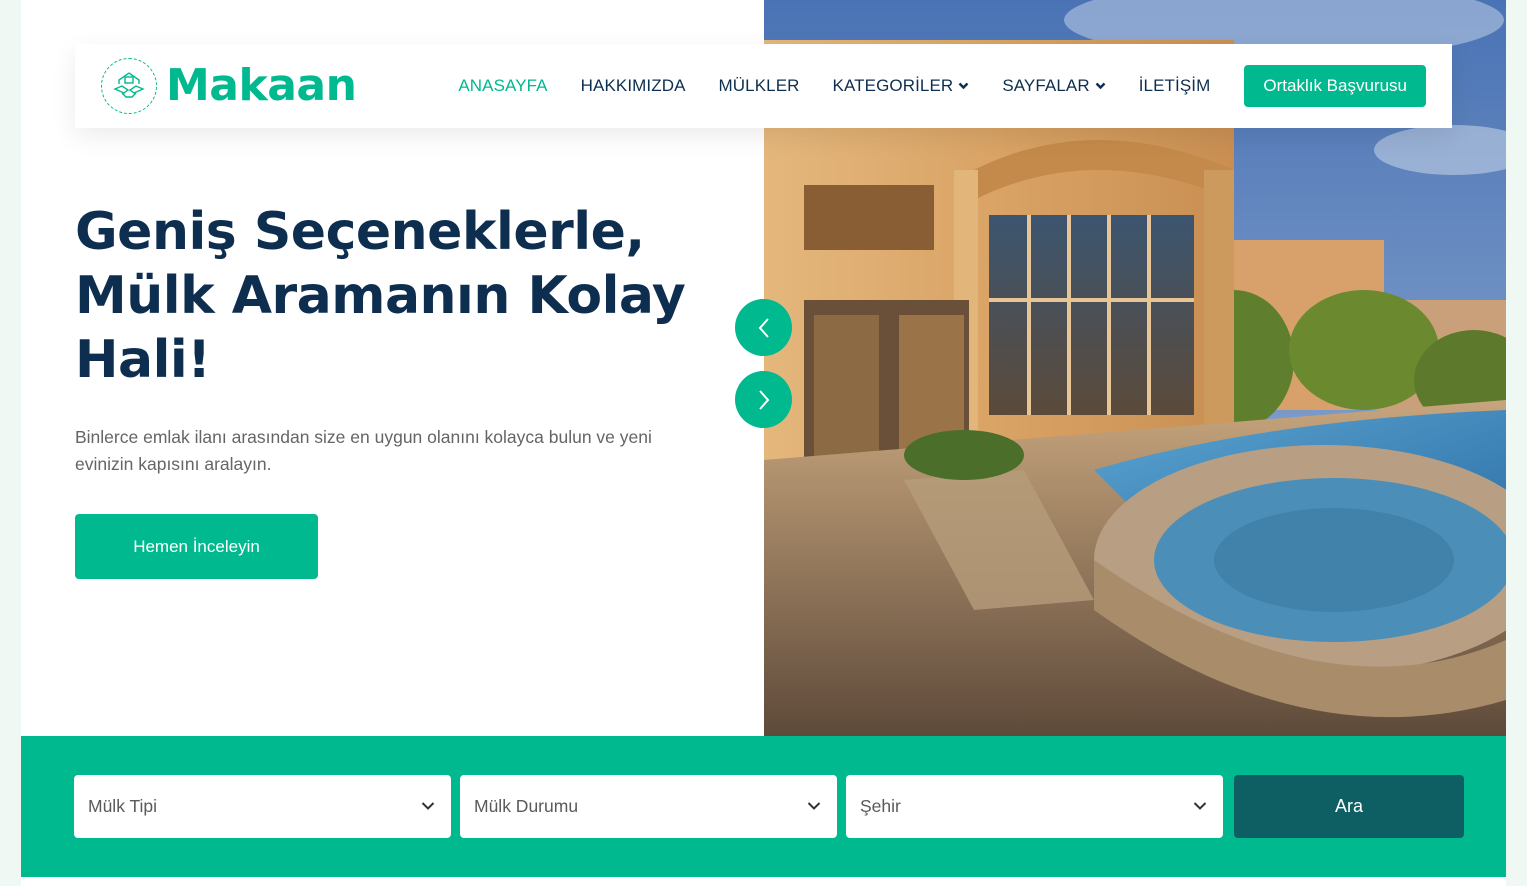 This screenshot has height=886, width=1527. I want to click on chevron-left-icon, so click(763, 327).